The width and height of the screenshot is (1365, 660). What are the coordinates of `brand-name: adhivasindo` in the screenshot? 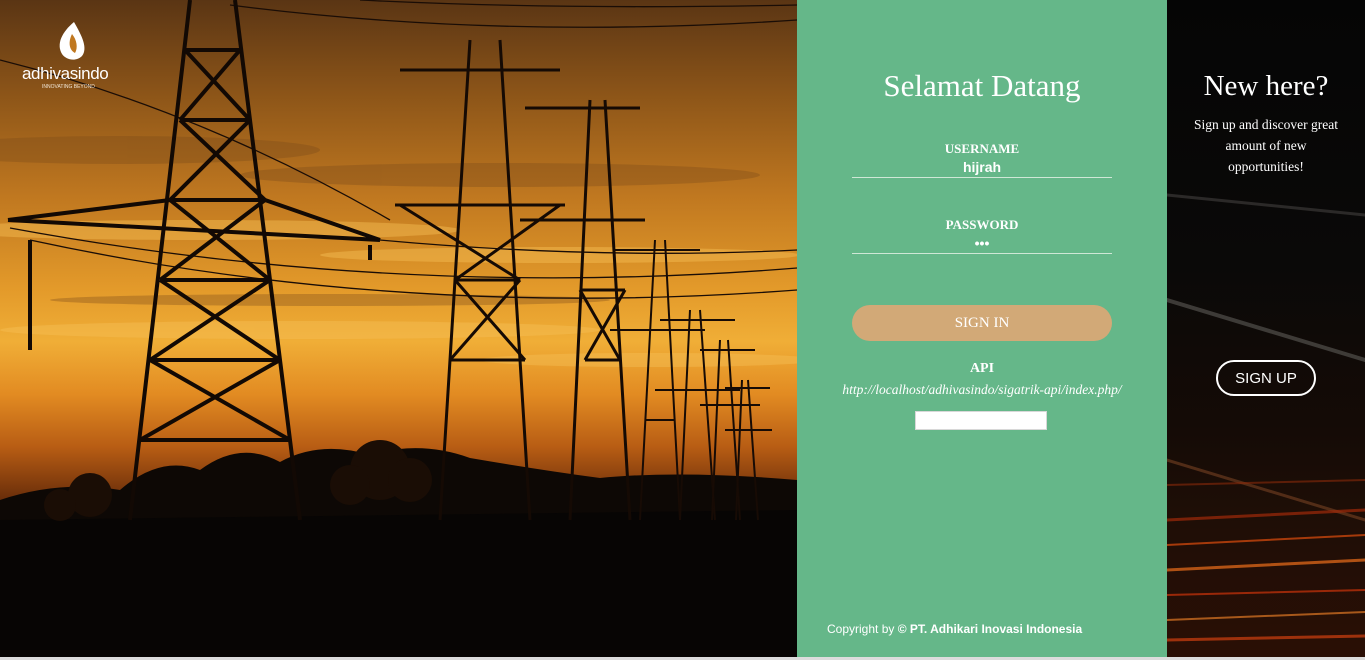 It's located at (65, 73).